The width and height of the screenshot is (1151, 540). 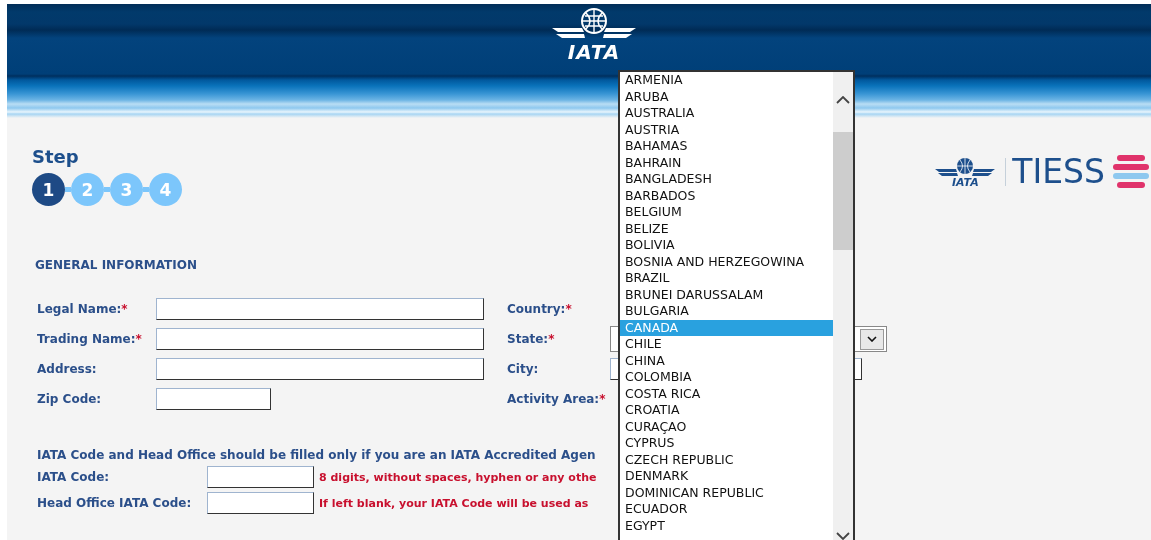 I want to click on field-label: Legal Name:*, so click(x=82, y=309).